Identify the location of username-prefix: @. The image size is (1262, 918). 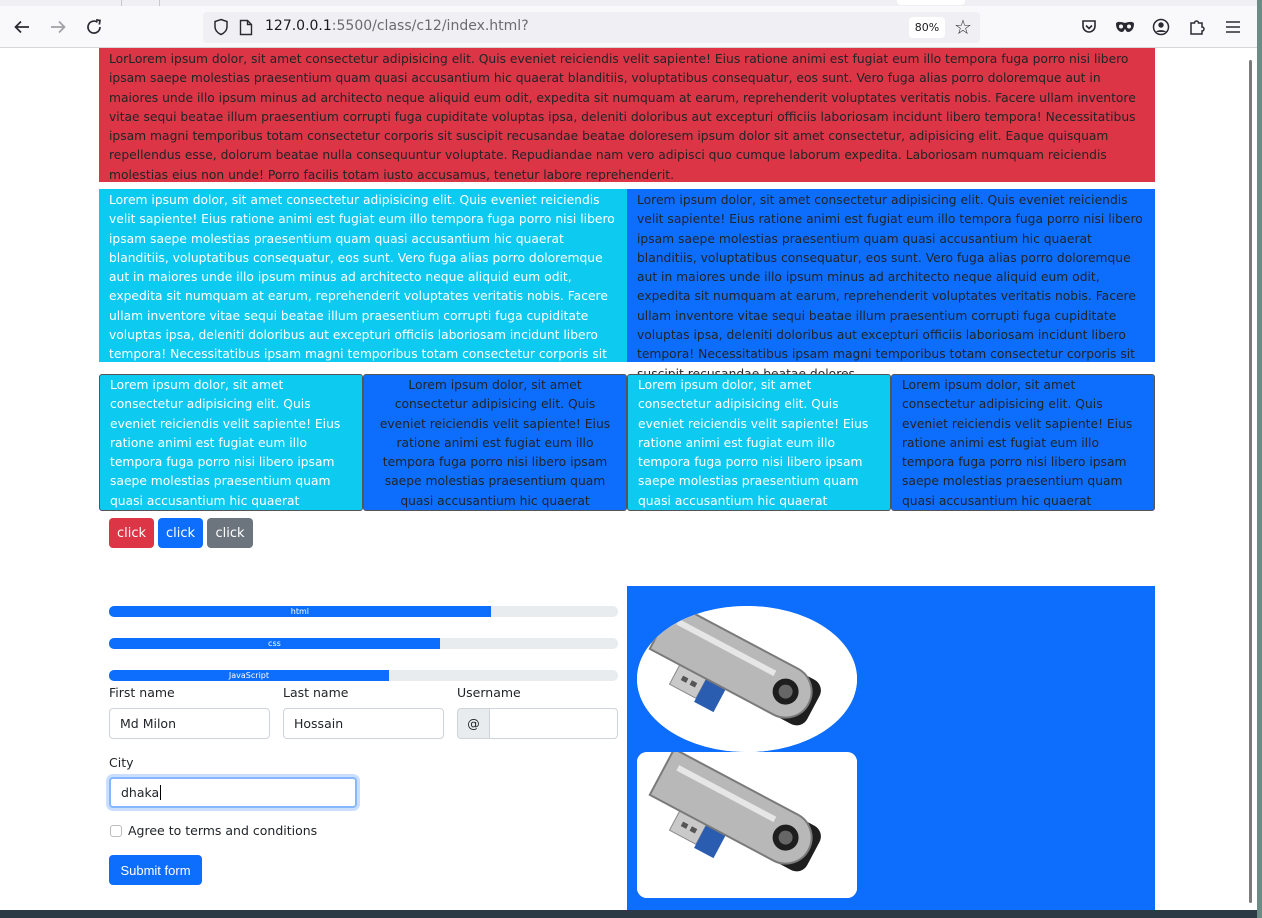
(473, 723).